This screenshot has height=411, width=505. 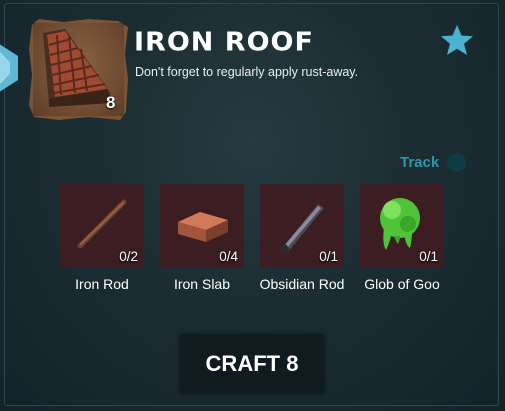 I want to click on left-arrow-tab-icon, so click(x=9, y=68).